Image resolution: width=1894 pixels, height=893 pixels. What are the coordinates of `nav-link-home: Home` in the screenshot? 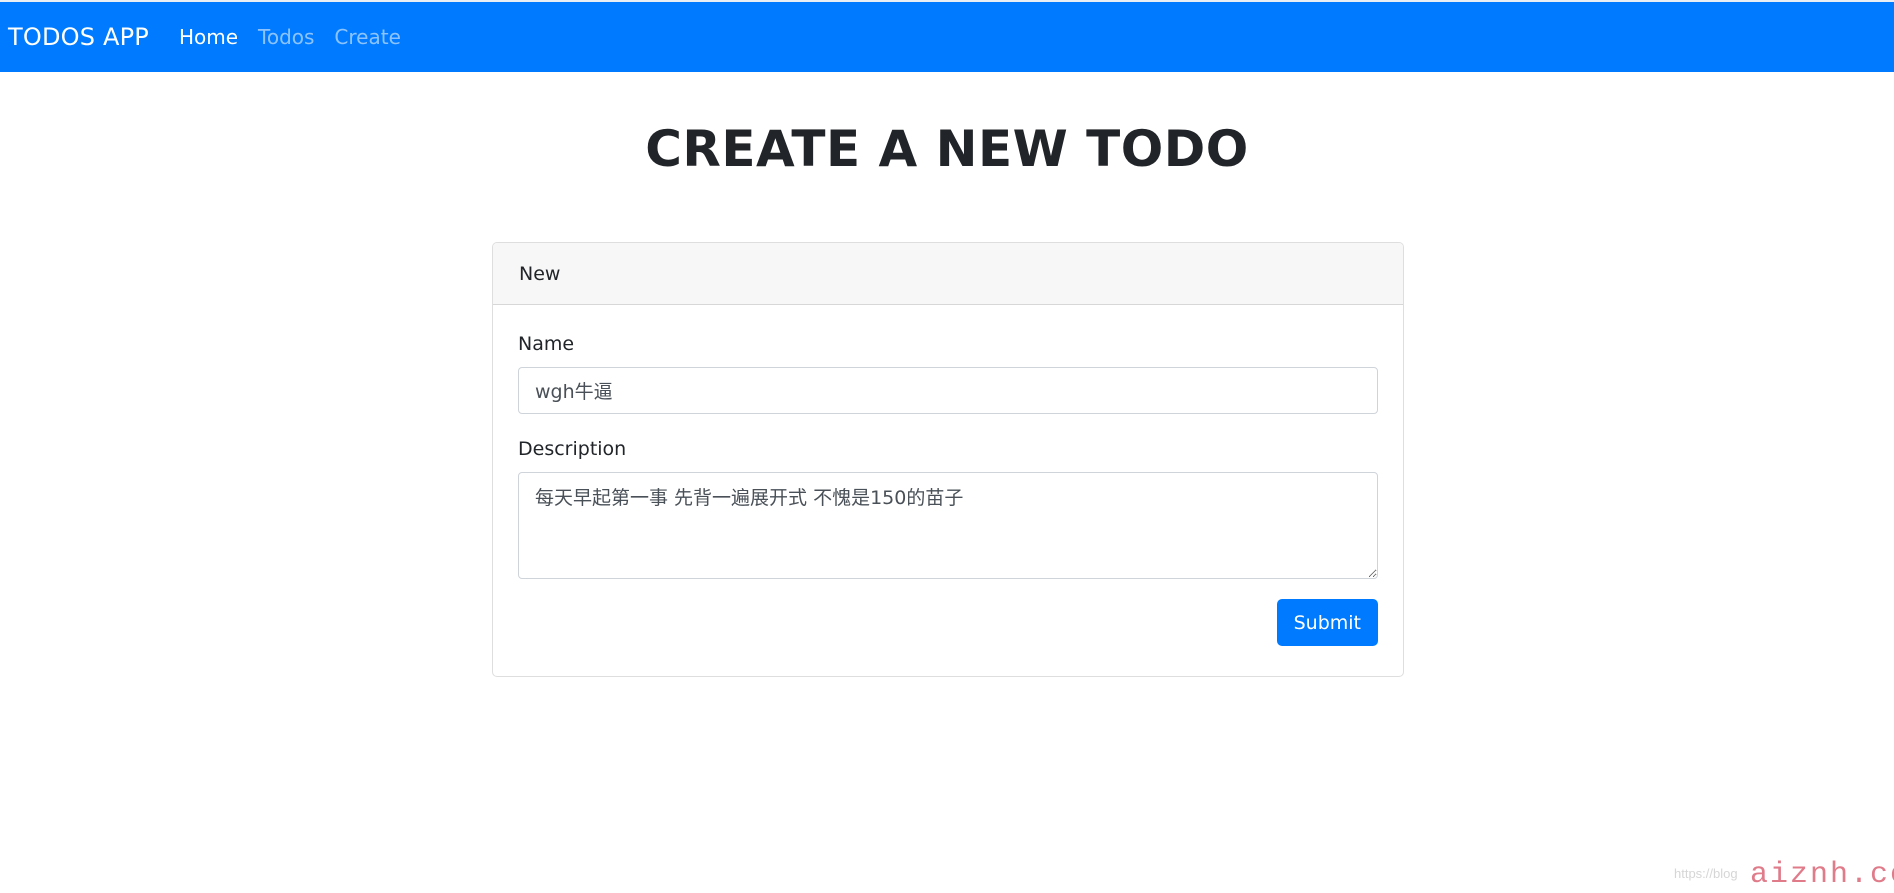 It's located at (208, 37).